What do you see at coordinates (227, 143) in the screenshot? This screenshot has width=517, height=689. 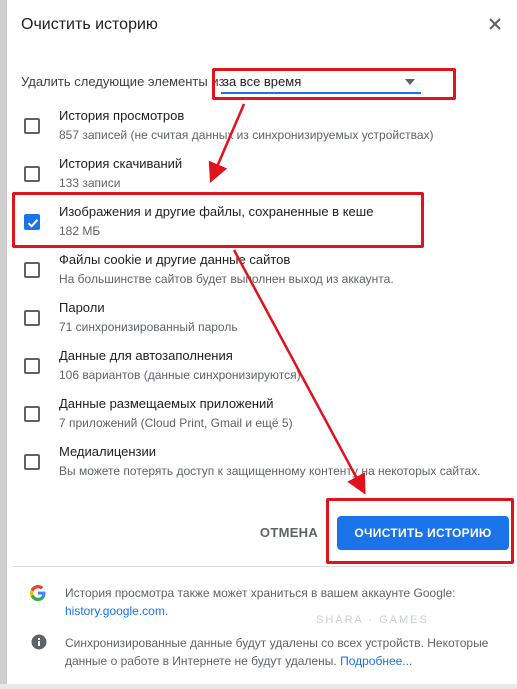 I see `arrow-to-cache-option` at bounding box center [227, 143].